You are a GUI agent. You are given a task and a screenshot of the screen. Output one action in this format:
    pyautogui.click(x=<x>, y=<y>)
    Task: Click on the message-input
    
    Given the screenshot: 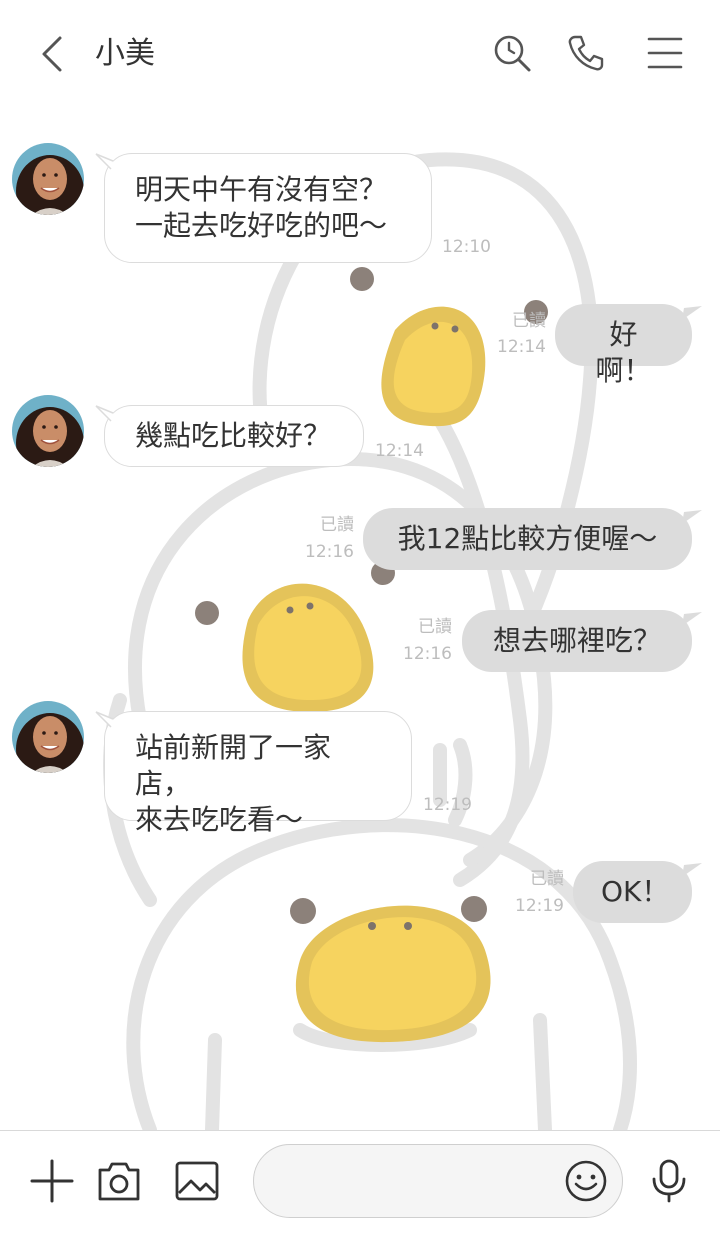 What is the action you would take?
    pyautogui.click(x=438, y=1181)
    